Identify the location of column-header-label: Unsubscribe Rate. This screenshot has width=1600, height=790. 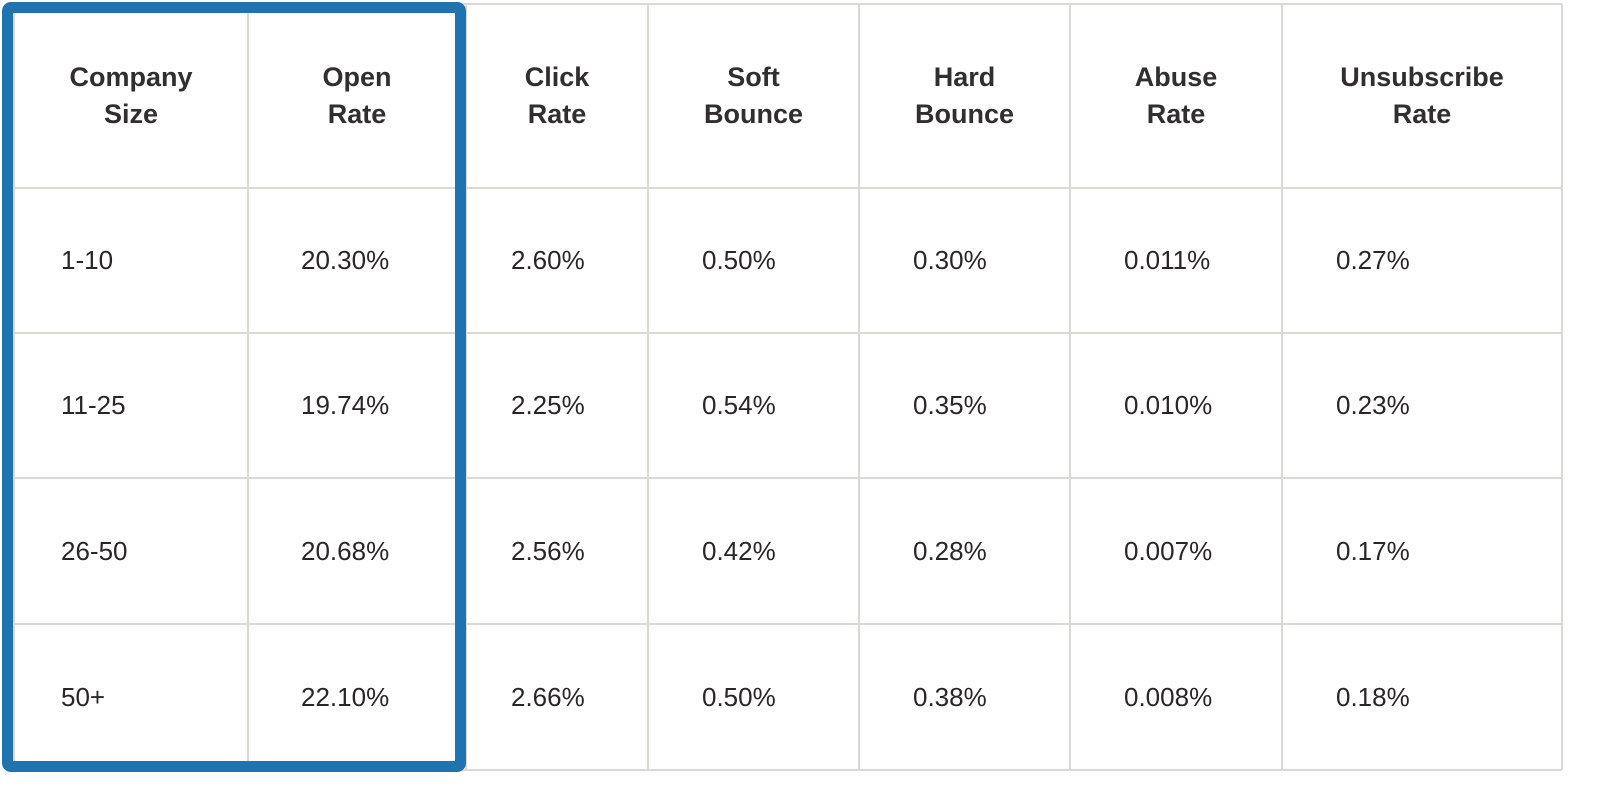
(1422, 95).